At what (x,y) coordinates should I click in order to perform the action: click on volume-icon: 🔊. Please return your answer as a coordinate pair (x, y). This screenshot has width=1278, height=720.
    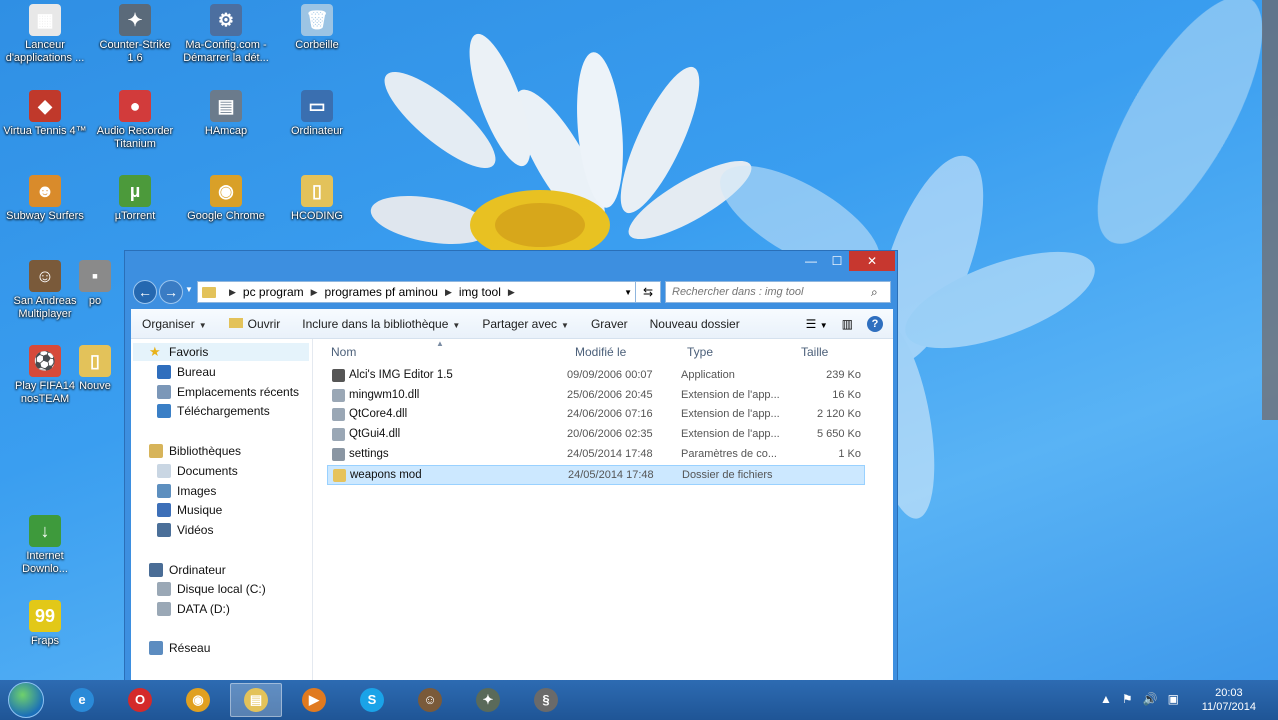
    Looking at the image, I should click on (1150, 699).